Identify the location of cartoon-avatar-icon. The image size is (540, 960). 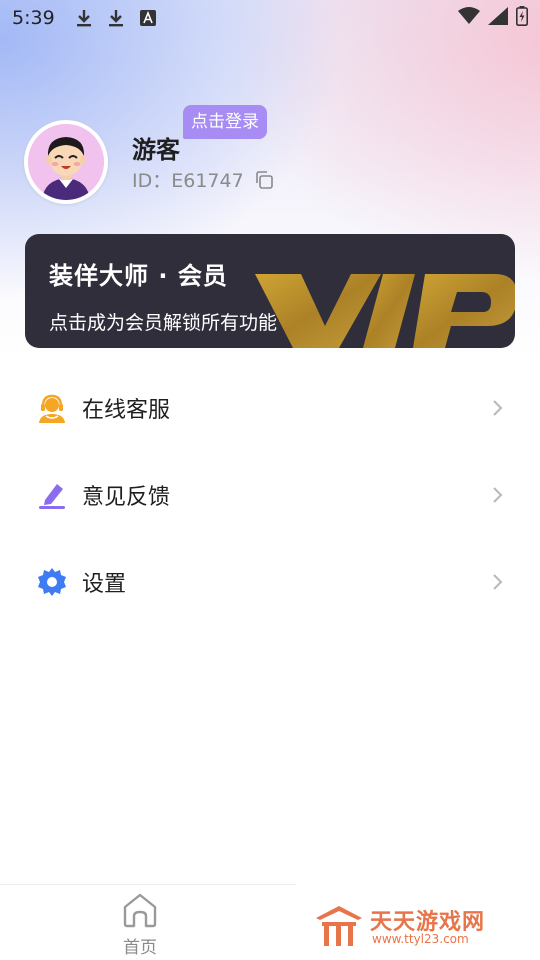
(66, 162).